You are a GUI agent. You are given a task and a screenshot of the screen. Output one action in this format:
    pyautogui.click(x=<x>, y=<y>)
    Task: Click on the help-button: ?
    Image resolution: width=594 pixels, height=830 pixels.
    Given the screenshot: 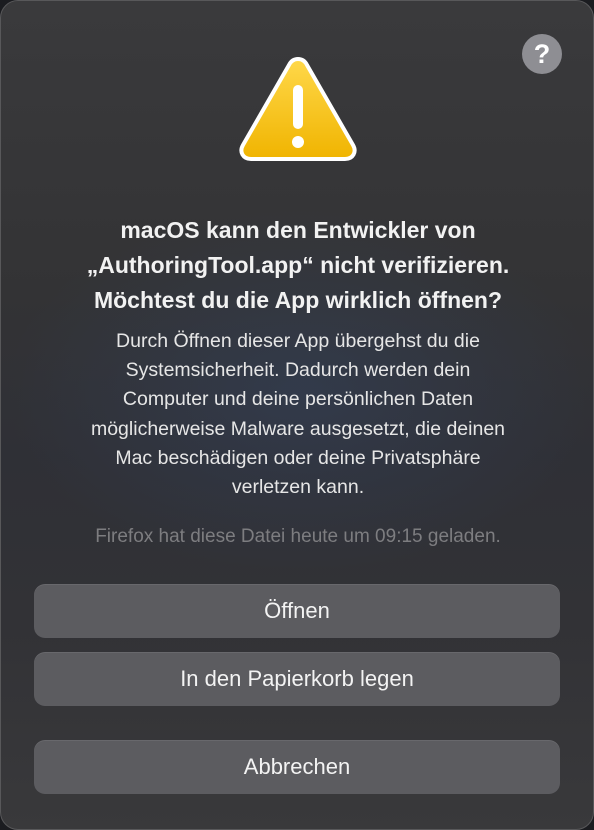 What is the action you would take?
    pyautogui.click(x=542, y=54)
    